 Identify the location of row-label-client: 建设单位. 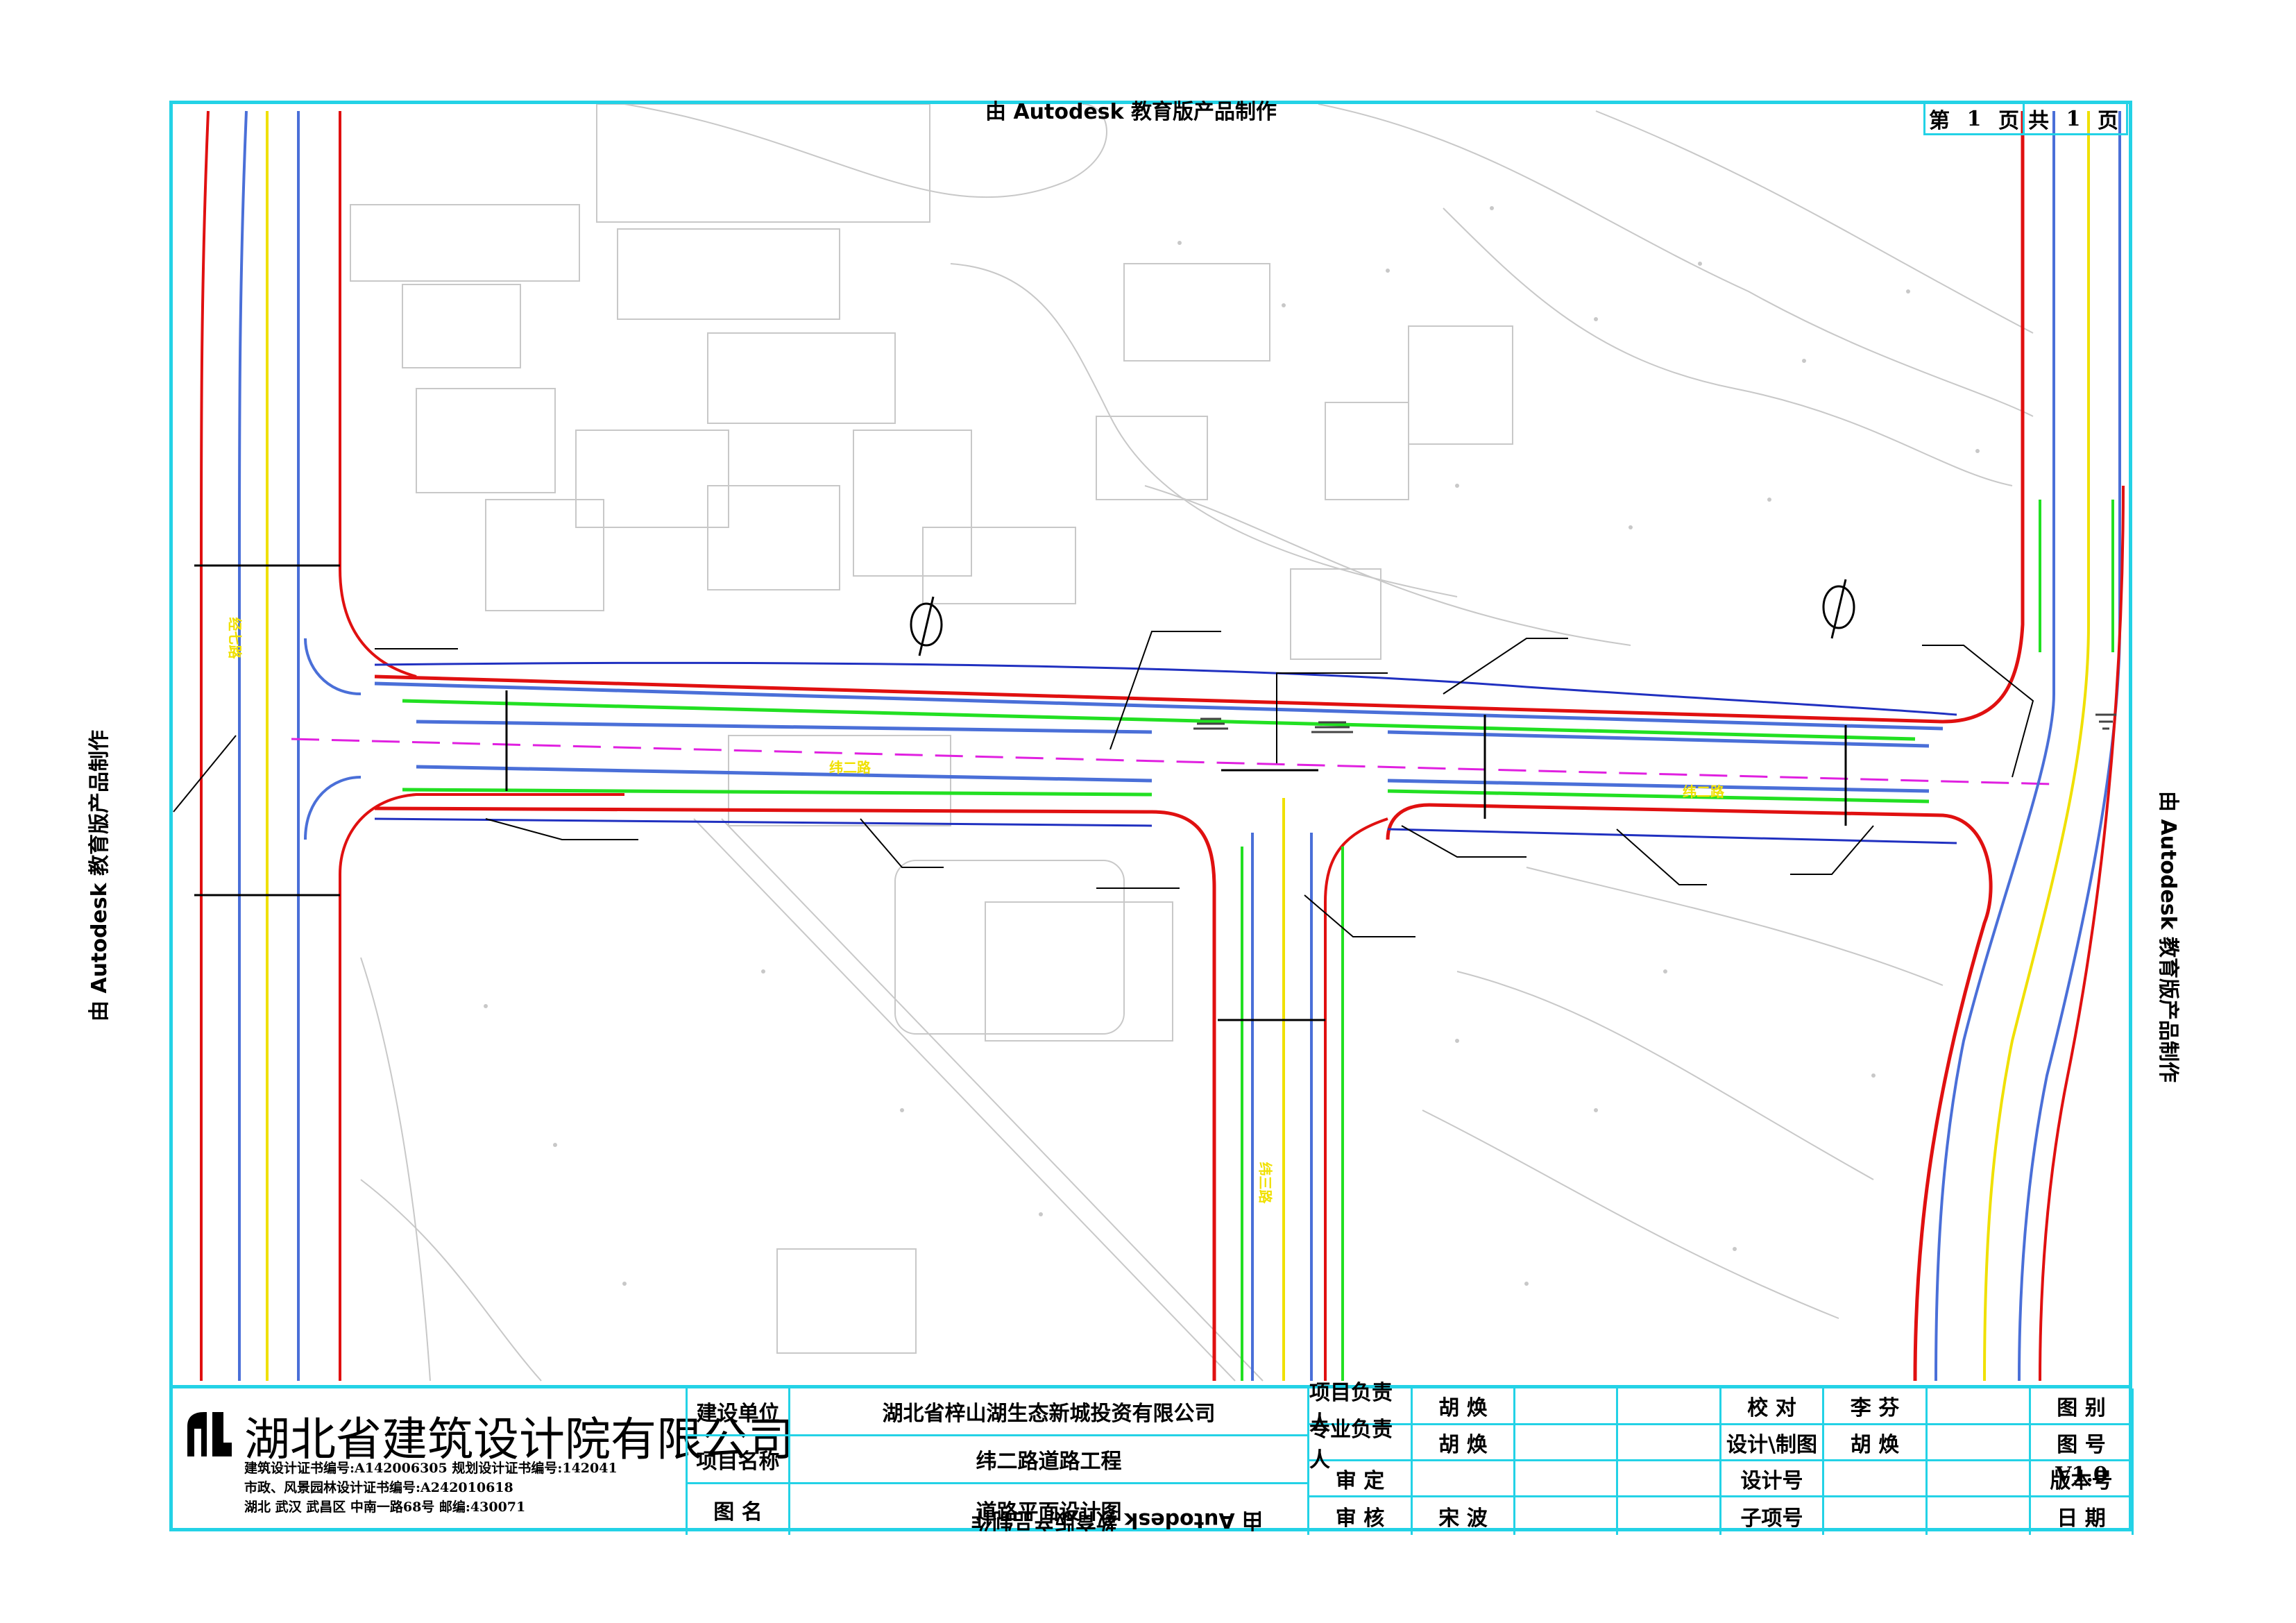
(738, 1414).